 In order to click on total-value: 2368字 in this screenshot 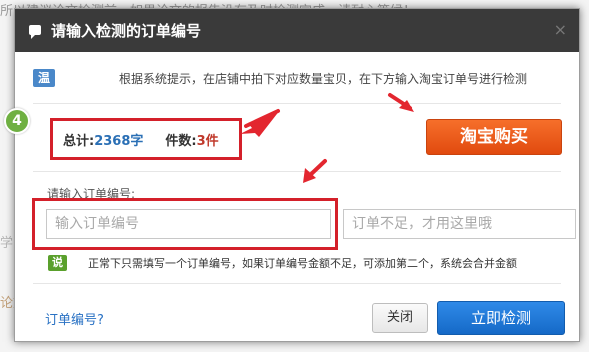, I will do `click(119, 141)`.